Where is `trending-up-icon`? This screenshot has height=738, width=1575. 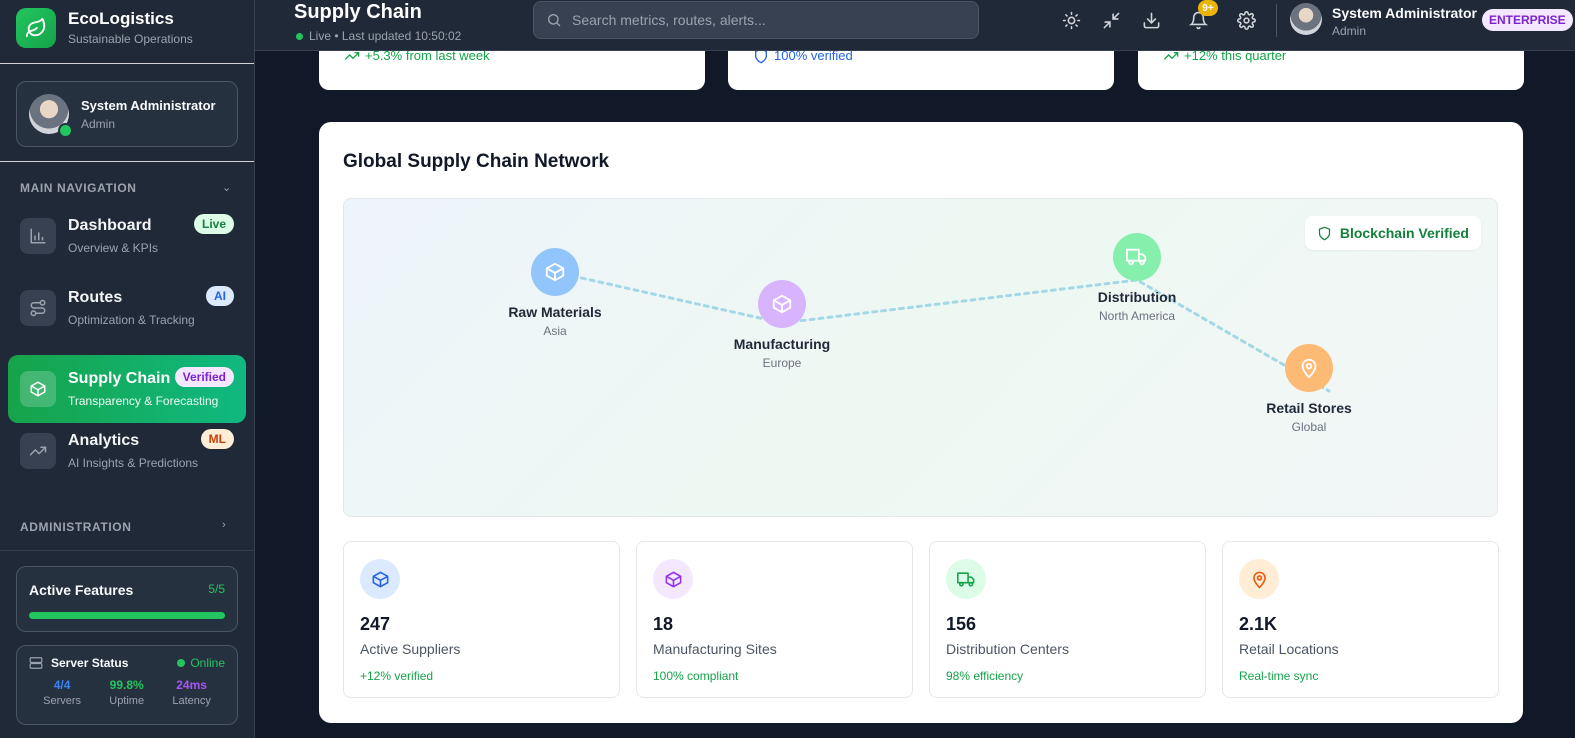 trending-up-icon is located at coordinates (38, 451).